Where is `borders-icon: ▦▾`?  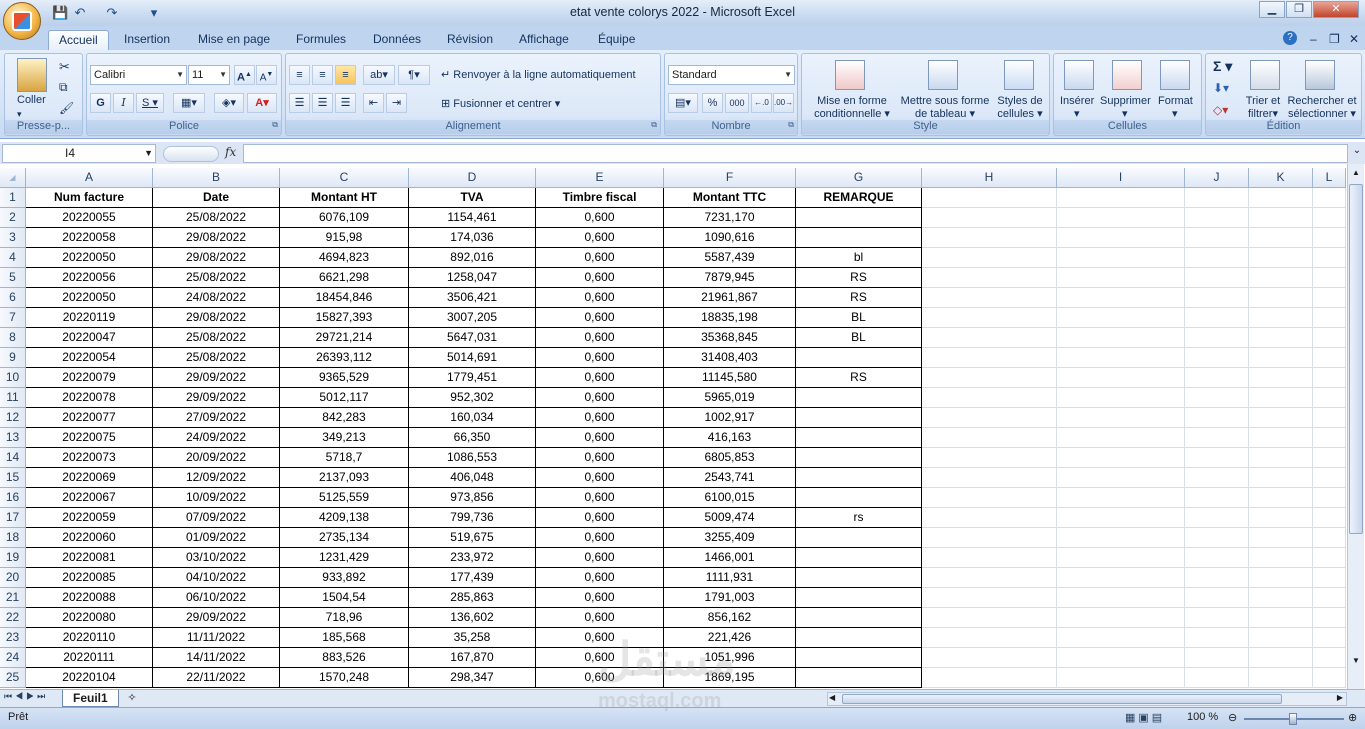 borders-icon: ▦▾ is located at coordinates (189, 103).